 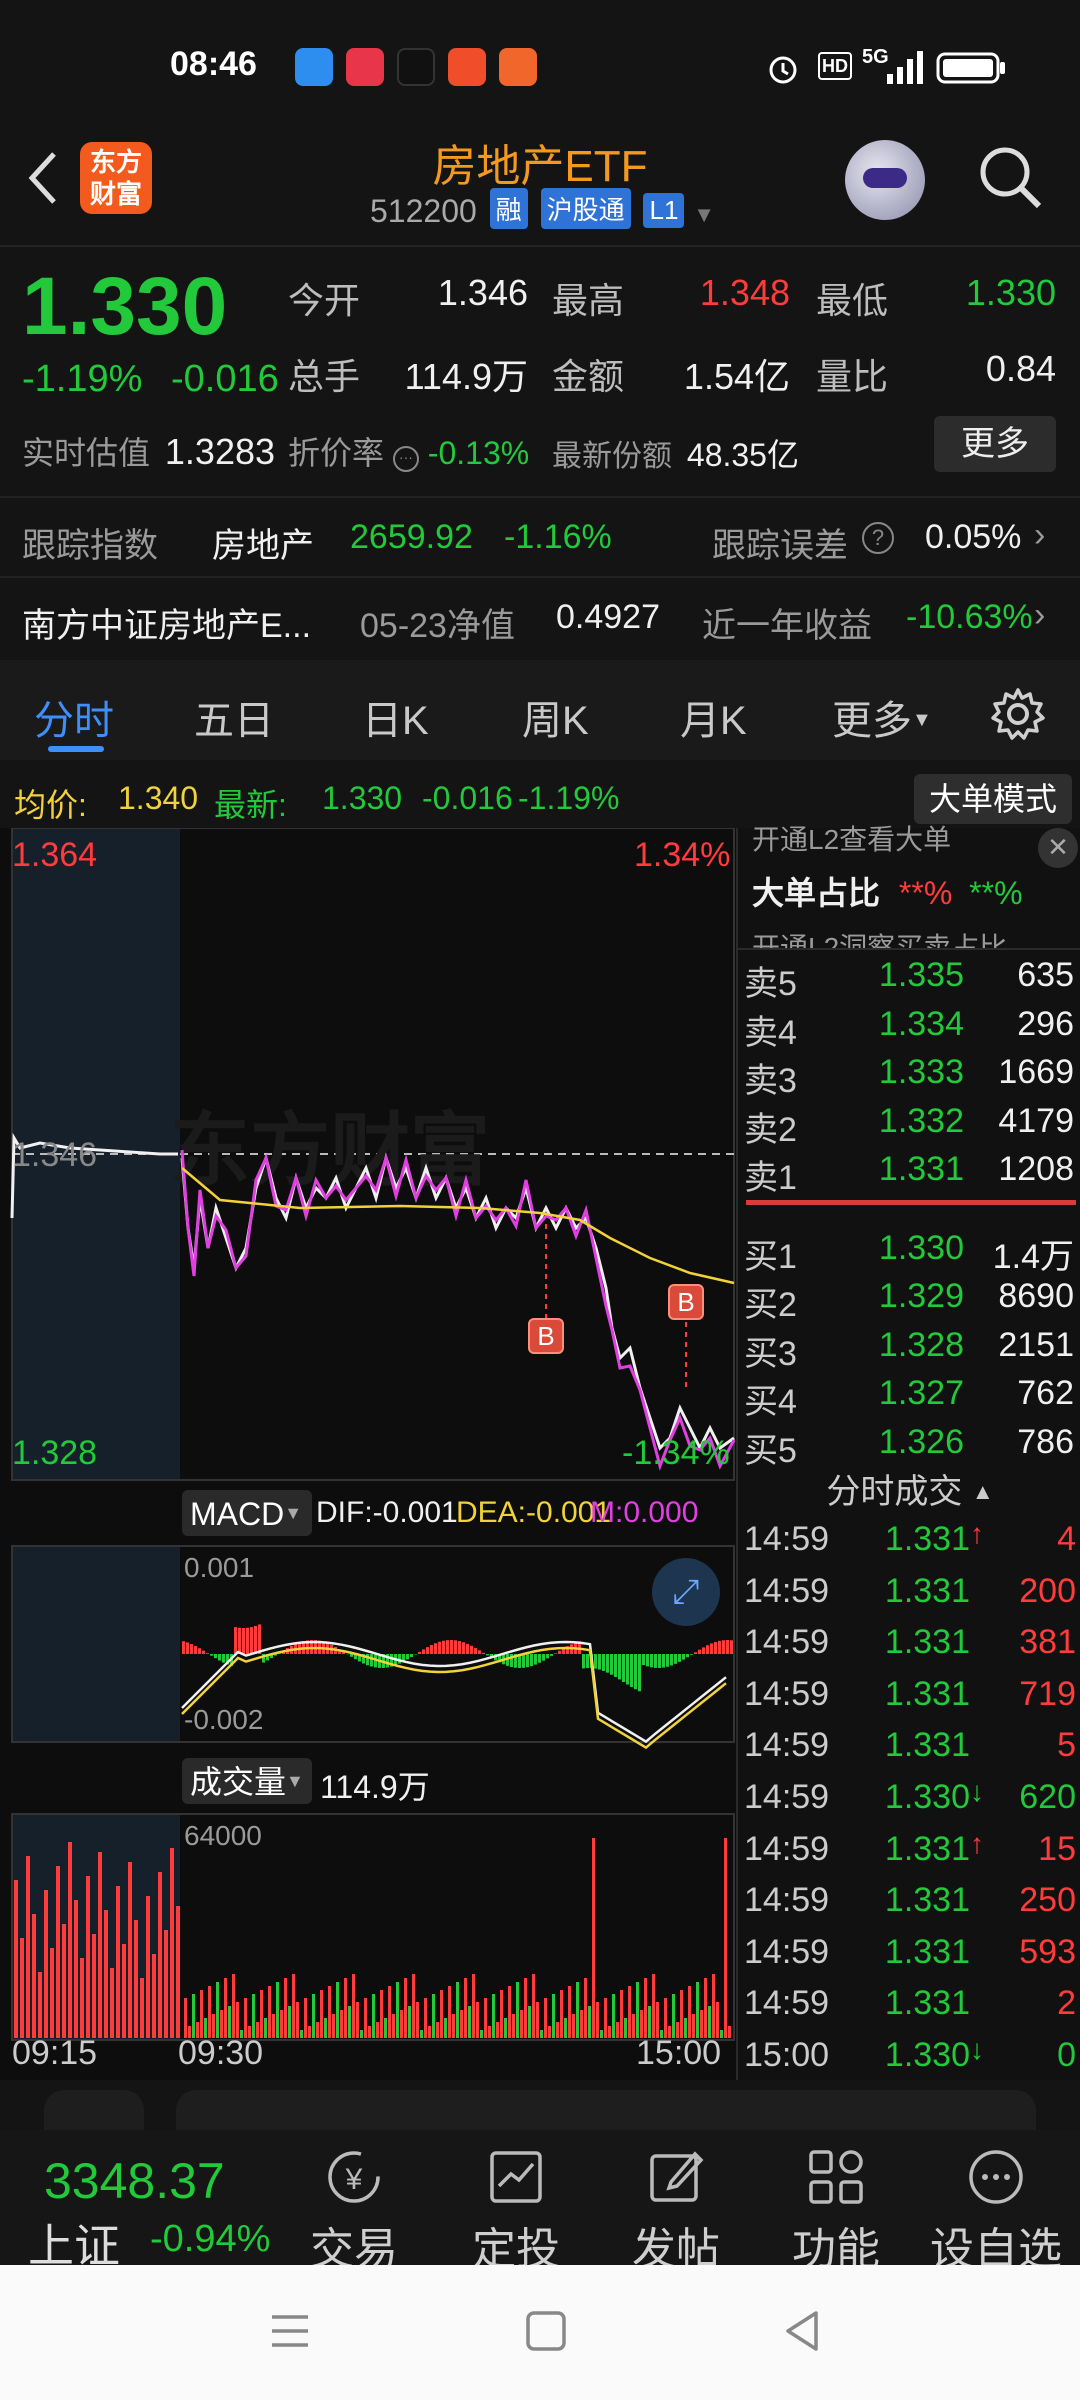 What do you see at coordinates (909, 1298) in the screenshot?
I see `bid-row: 买2 1.329 8690` at bounding box center [909, 1298].